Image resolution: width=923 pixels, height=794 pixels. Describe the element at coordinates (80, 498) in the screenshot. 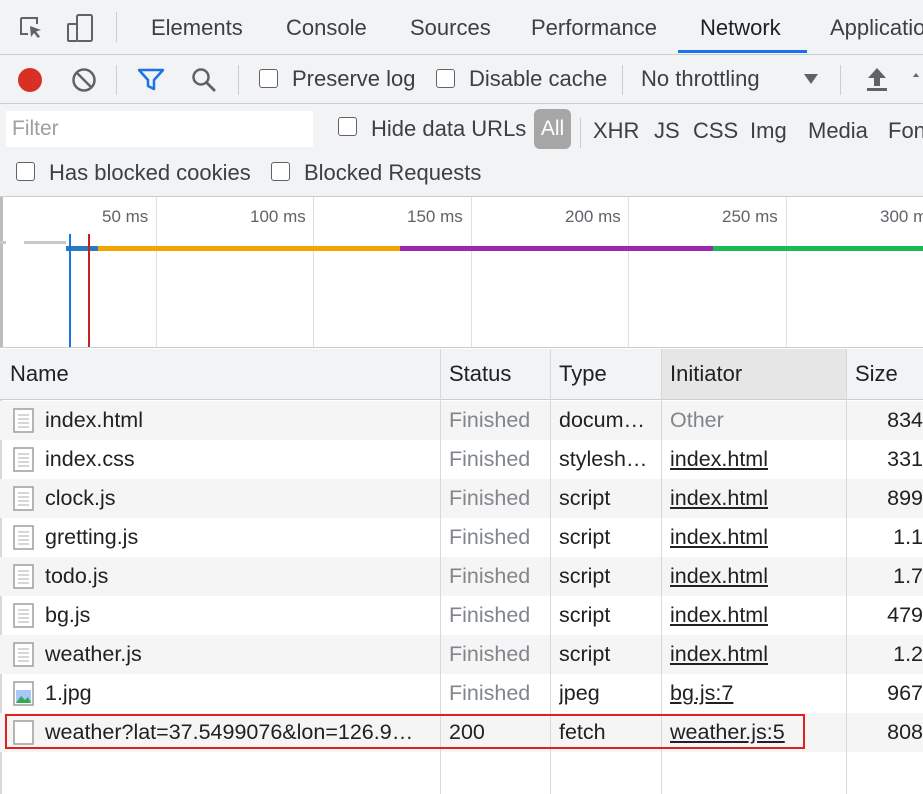

I see `request-name: clock.js` at that location.